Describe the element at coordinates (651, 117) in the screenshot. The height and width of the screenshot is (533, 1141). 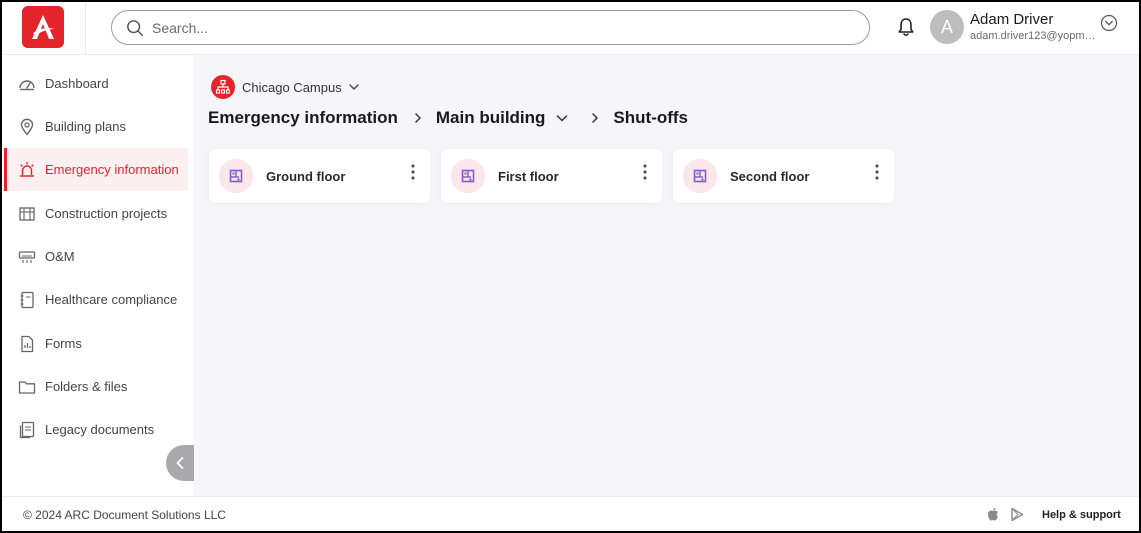
I see `breadcrumb-shut-offs: Shut-offs` at that location.